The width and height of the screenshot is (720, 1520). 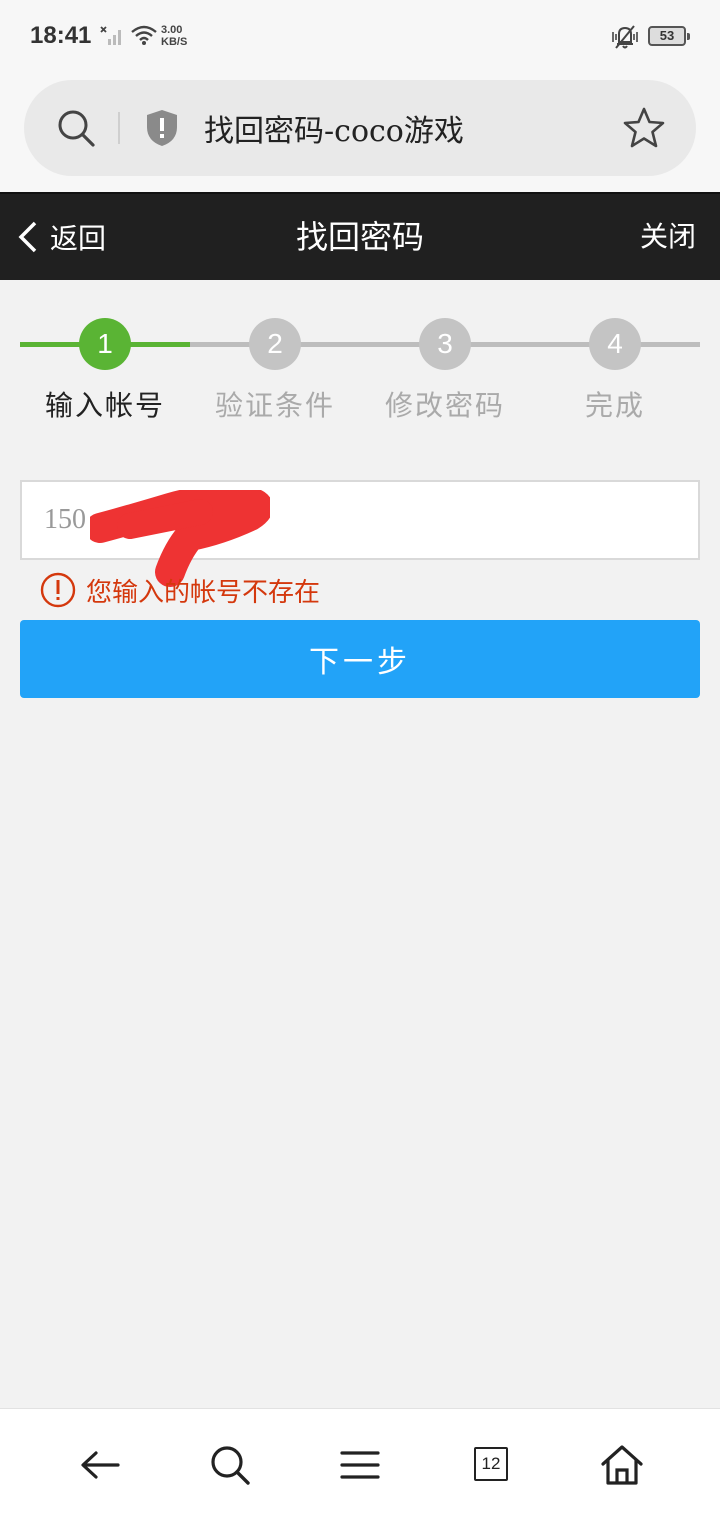 I want to click on step-number: 2, so click(x=275, y=344).